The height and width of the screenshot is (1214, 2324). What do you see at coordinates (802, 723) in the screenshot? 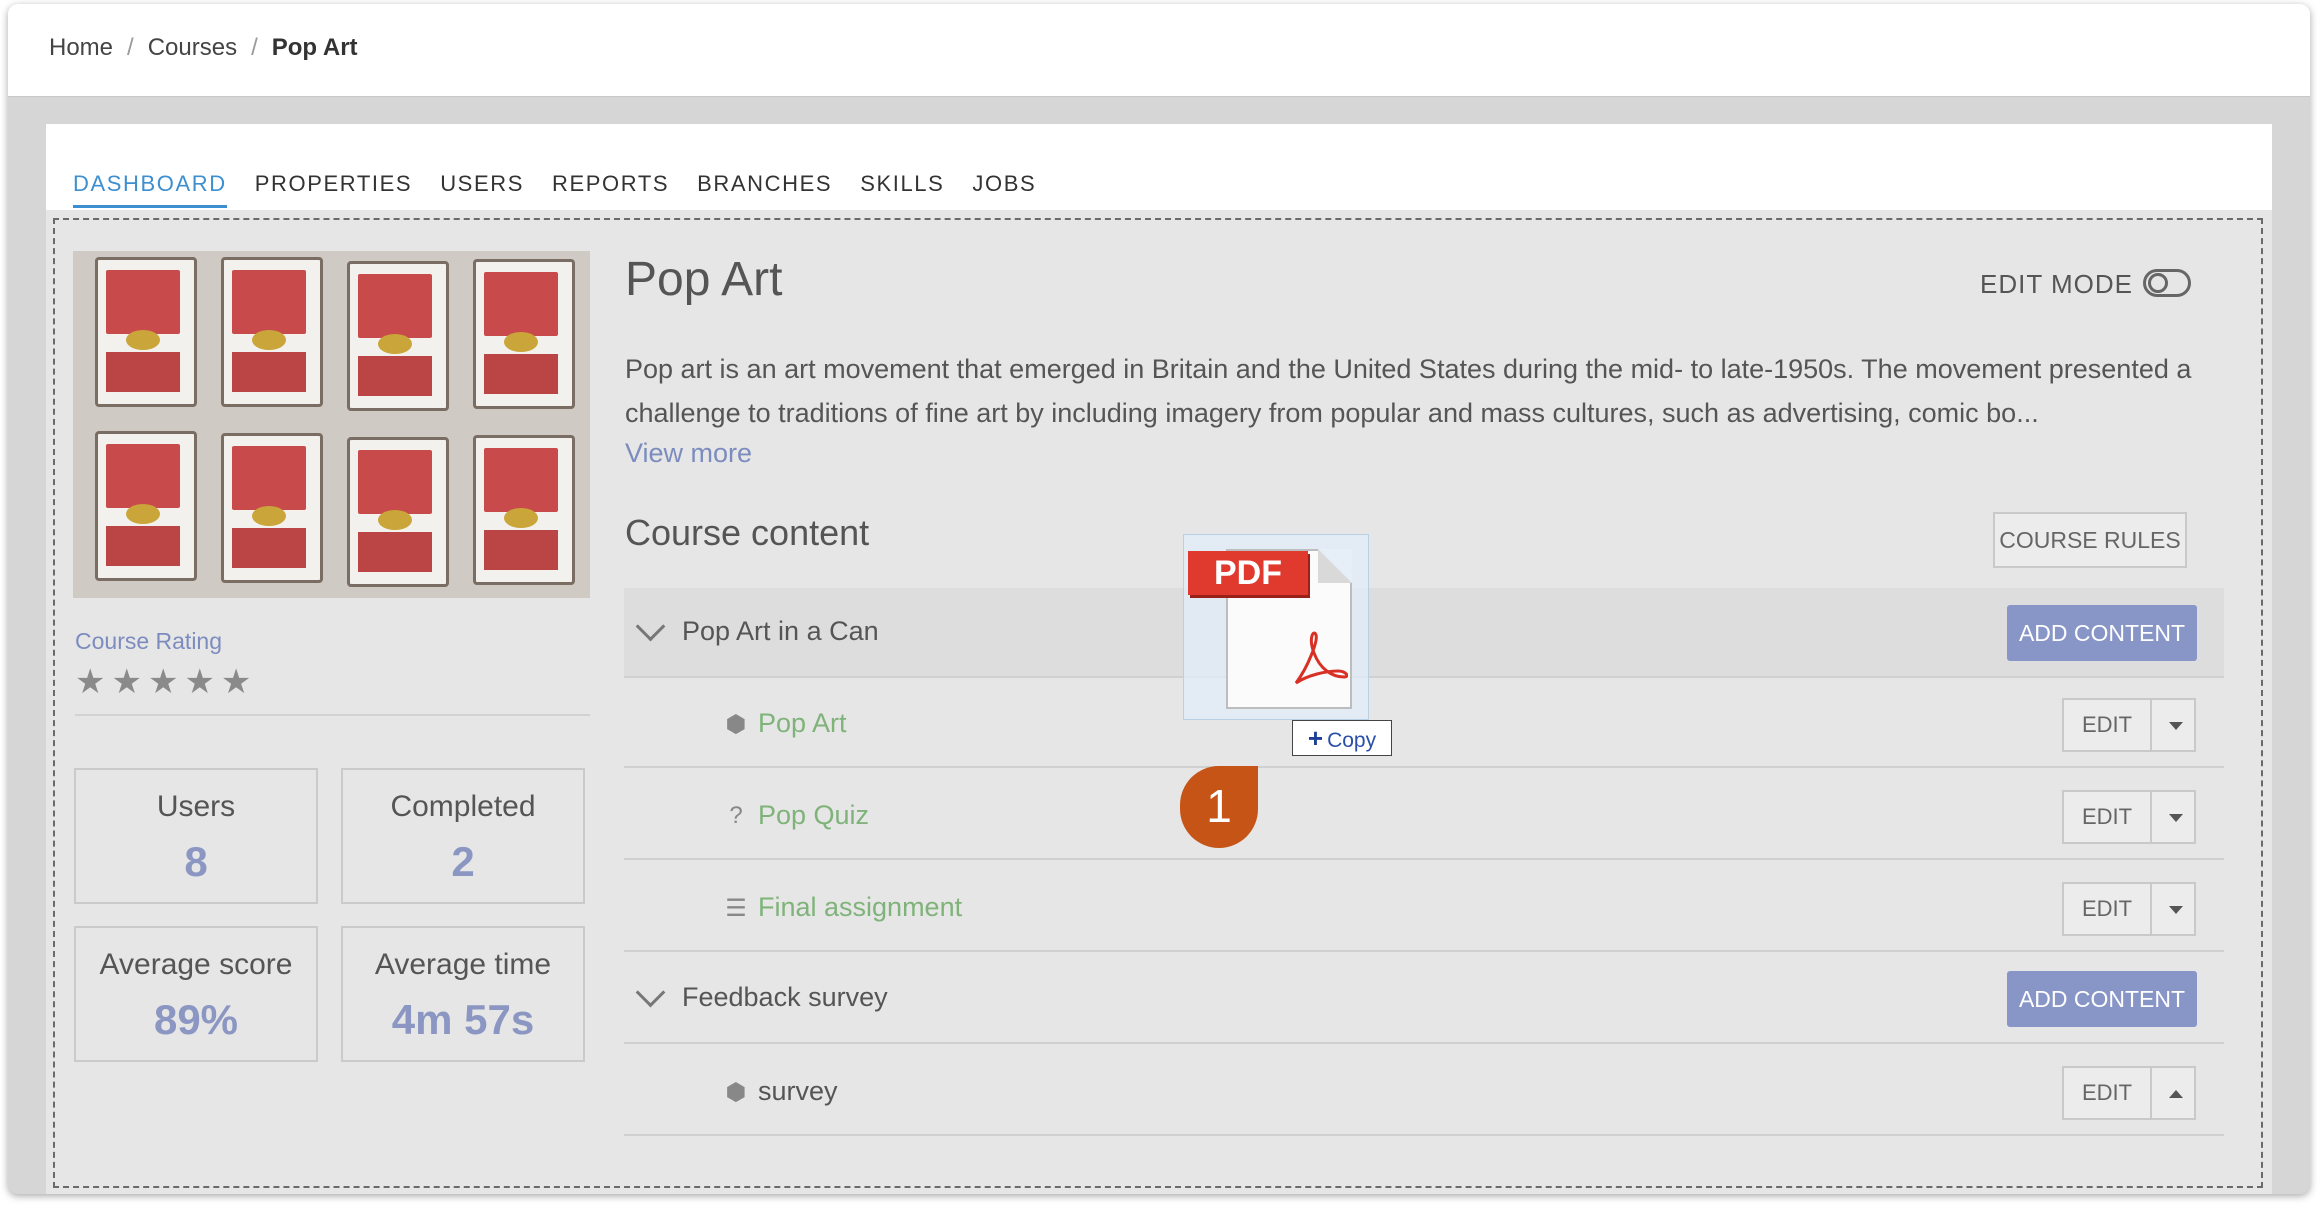
I see `content-item-link: Pop Art` at bounding box center [802, 723].